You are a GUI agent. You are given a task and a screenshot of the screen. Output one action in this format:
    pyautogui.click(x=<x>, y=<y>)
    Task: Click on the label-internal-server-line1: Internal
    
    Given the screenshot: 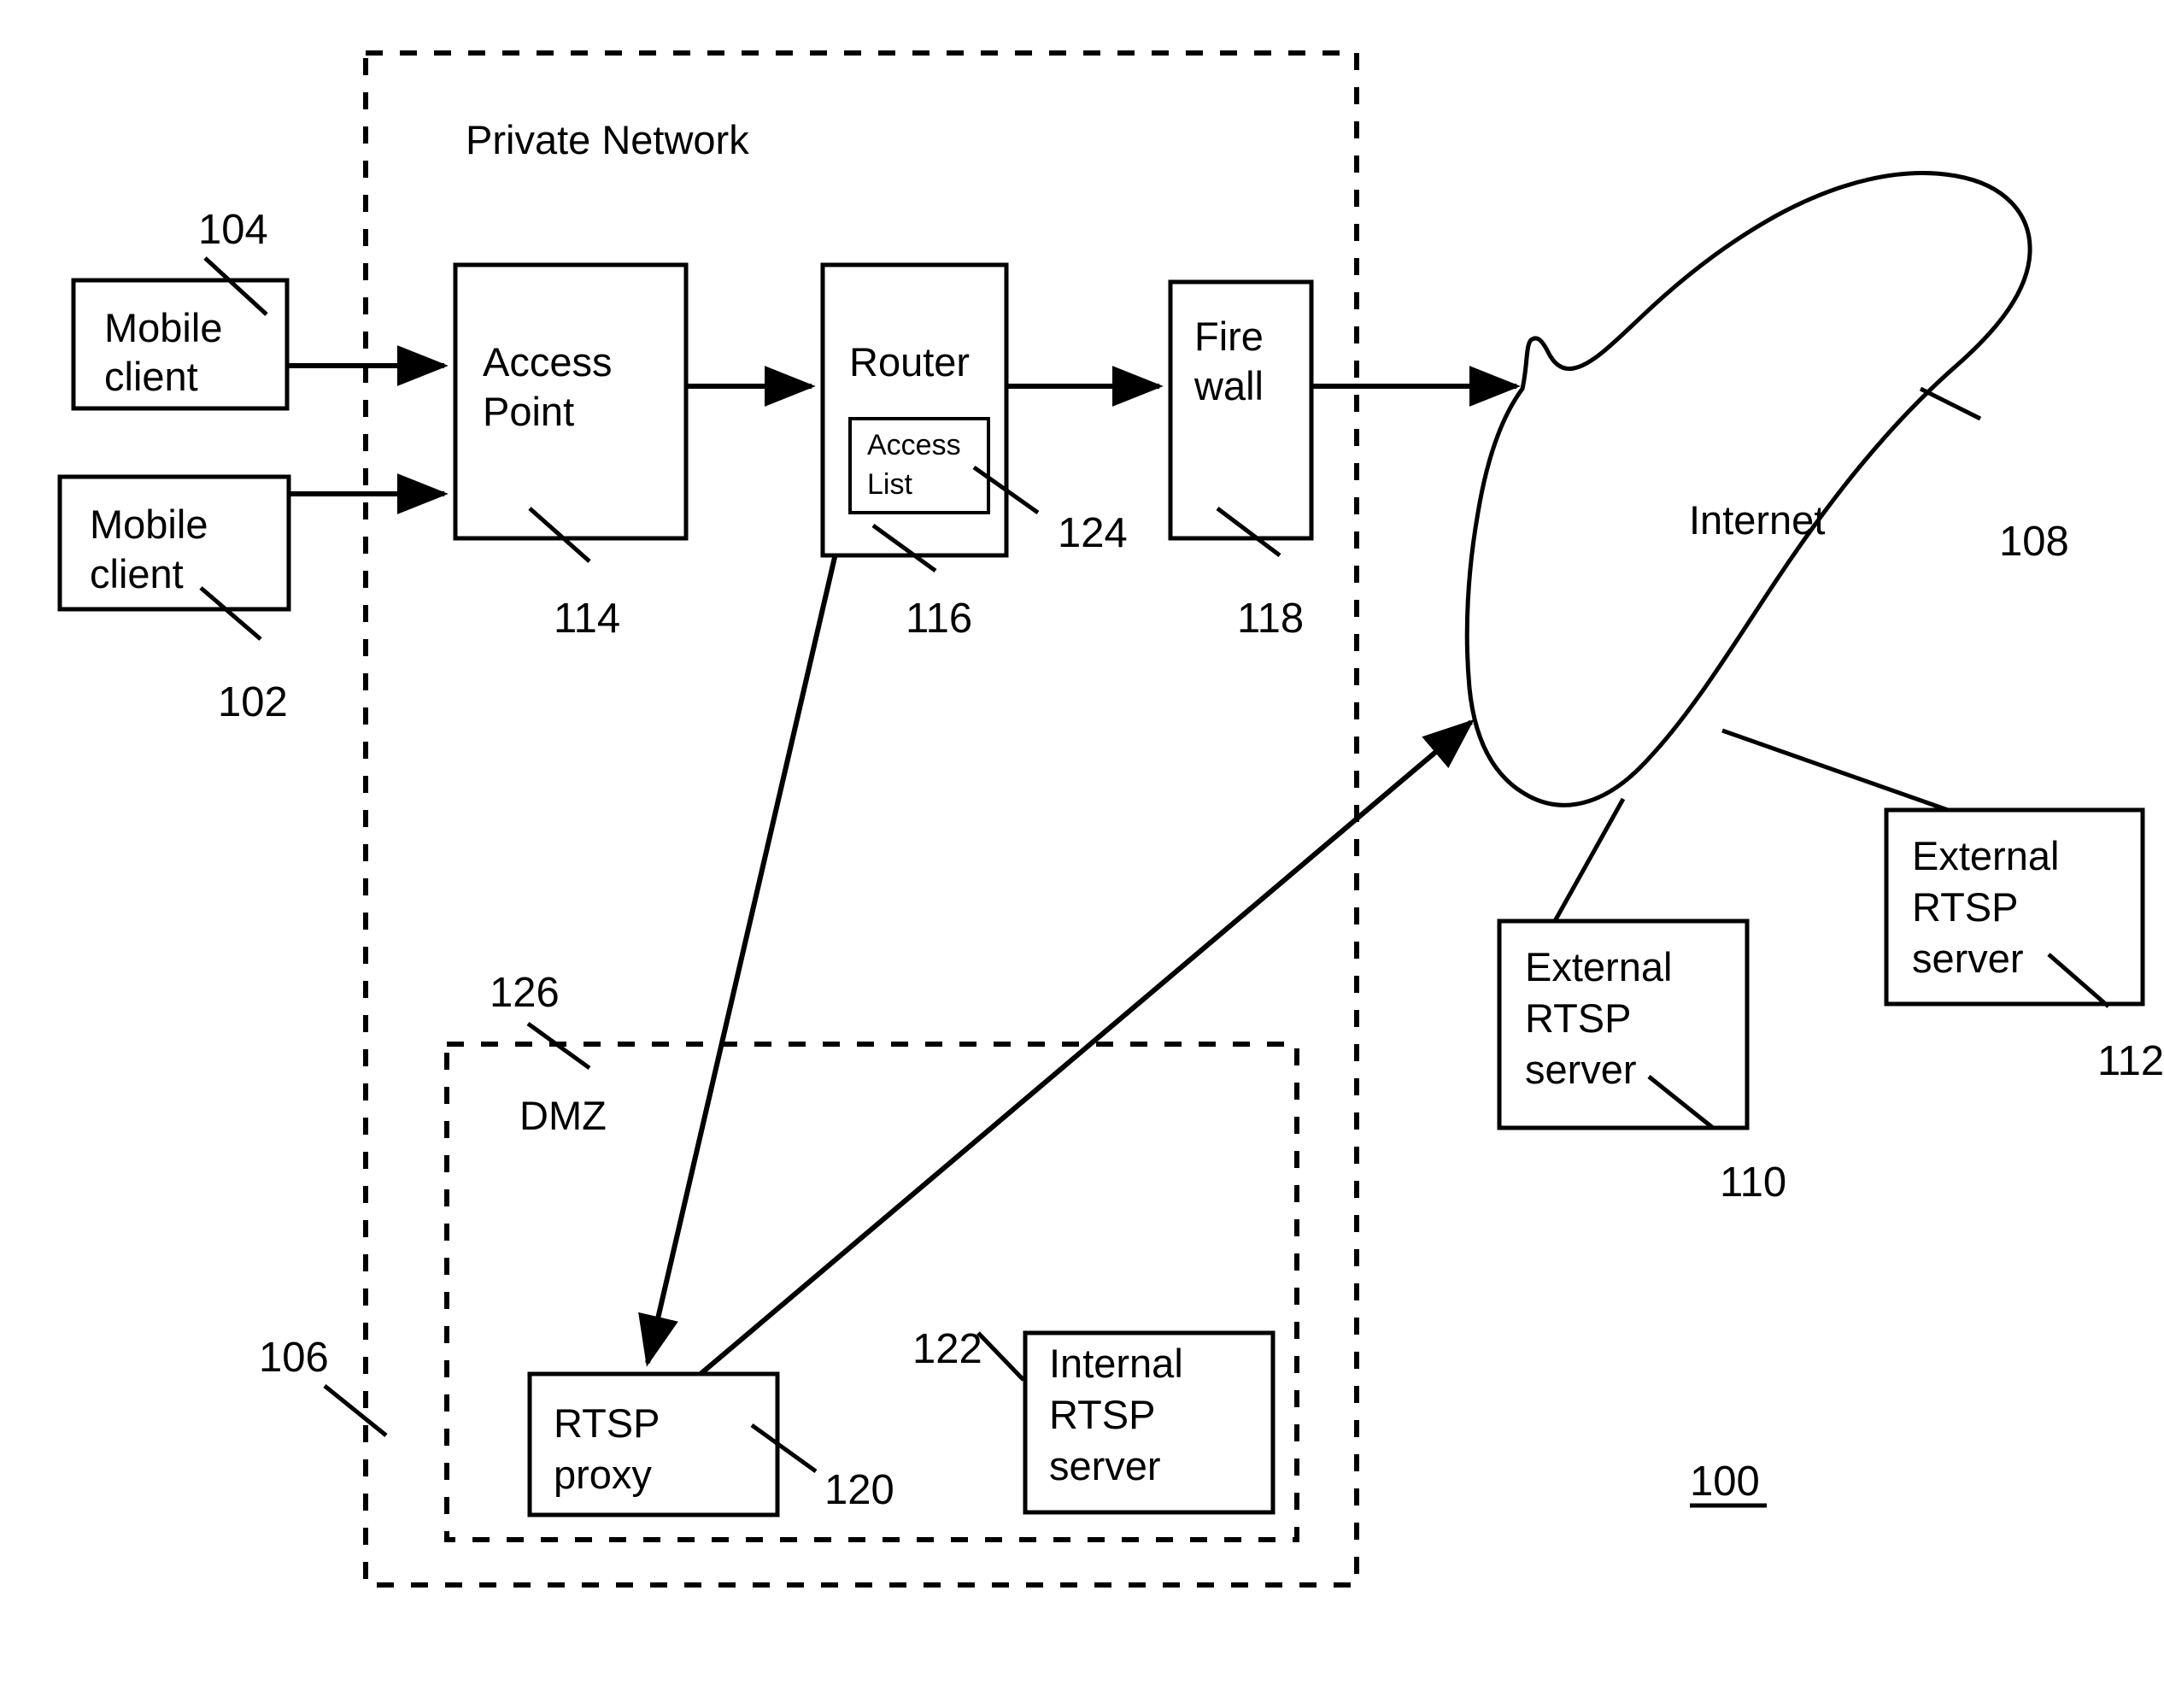 What is the action you would take?
    pyautogui.click(x=1116, y=1363)
    